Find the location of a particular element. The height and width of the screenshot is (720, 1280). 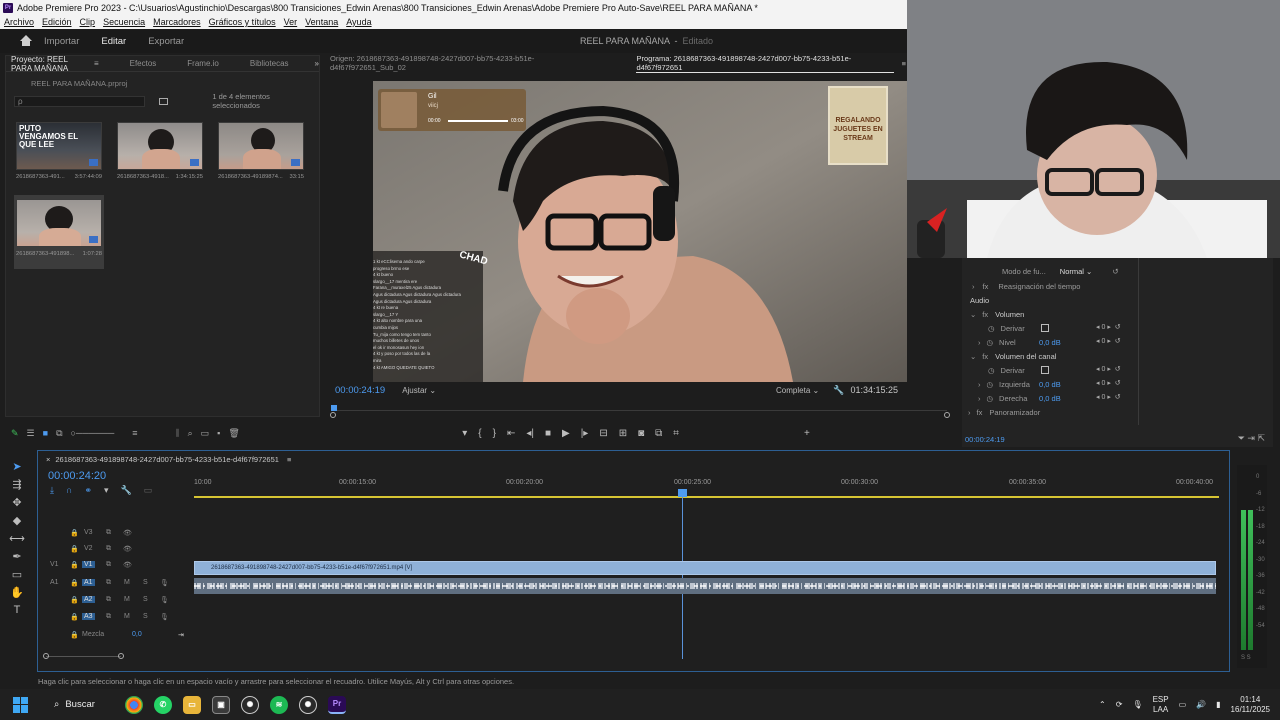

clock: 01:14 16/11/2025 is located at coordinates (1250, 705).